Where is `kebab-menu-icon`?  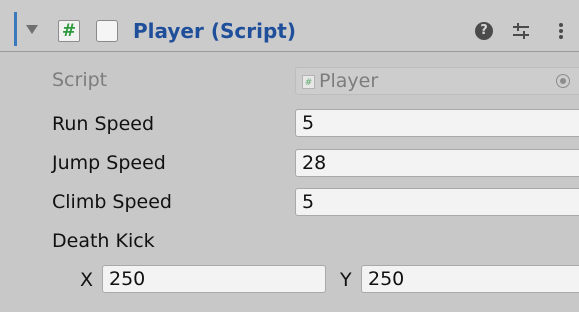
kebab-menu-icon is located at coordinates (561, 31).